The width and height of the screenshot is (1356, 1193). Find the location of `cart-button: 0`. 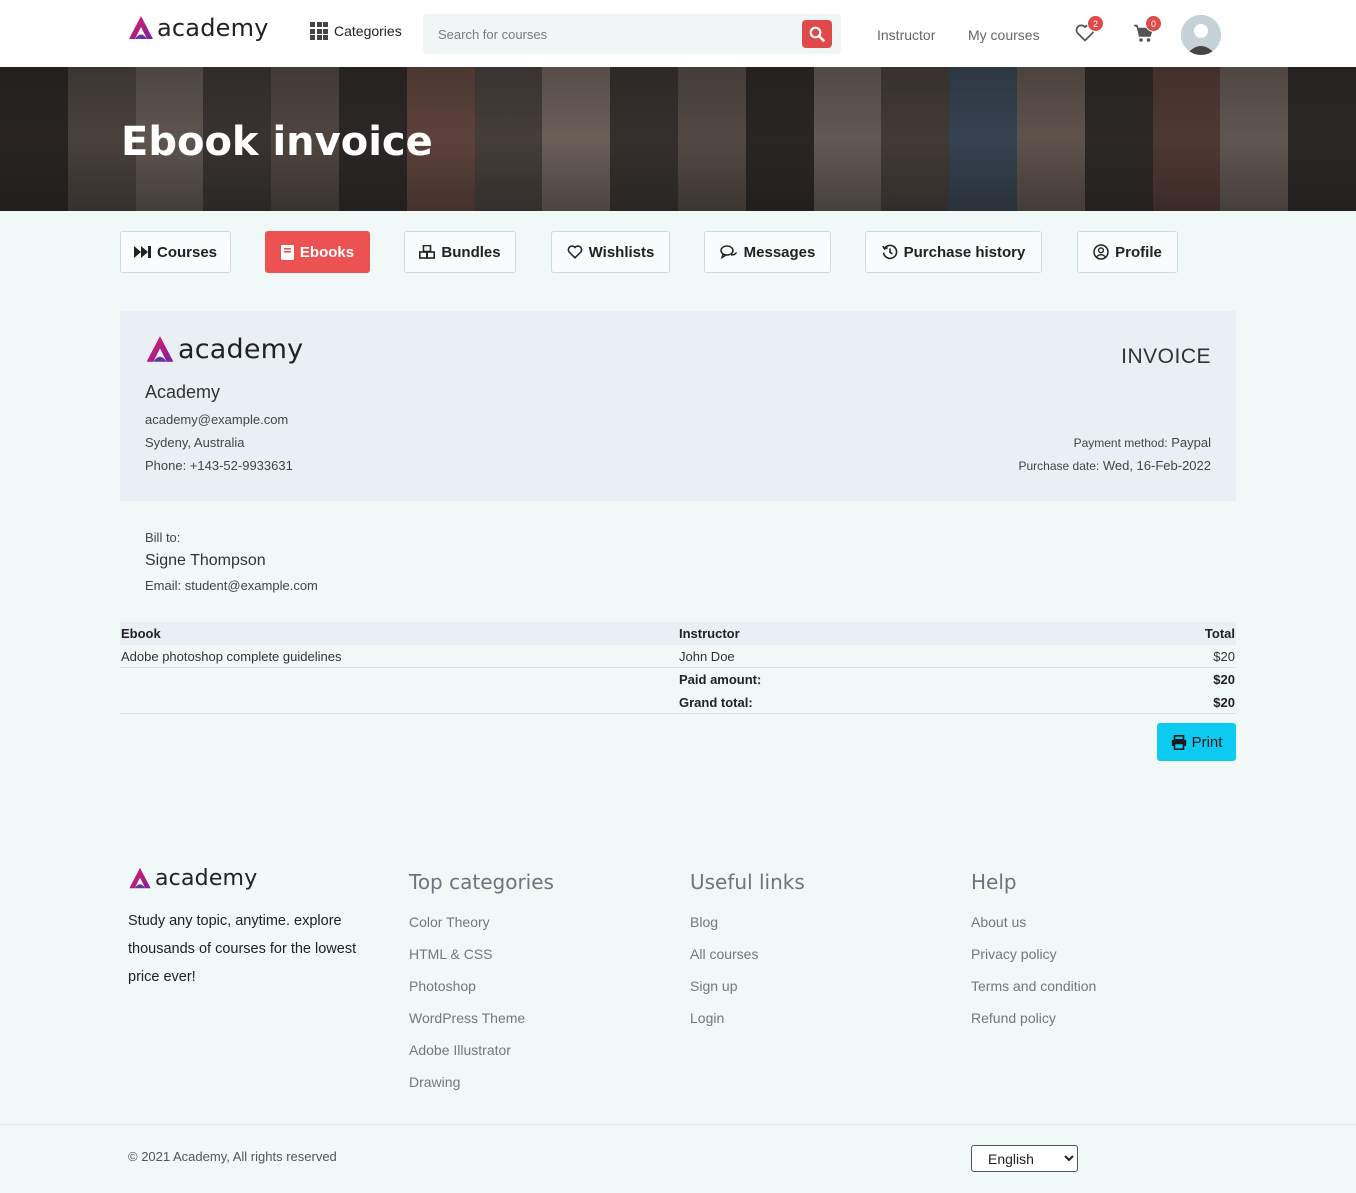

cart-button: 0 is located at coordinates (1147, 31).